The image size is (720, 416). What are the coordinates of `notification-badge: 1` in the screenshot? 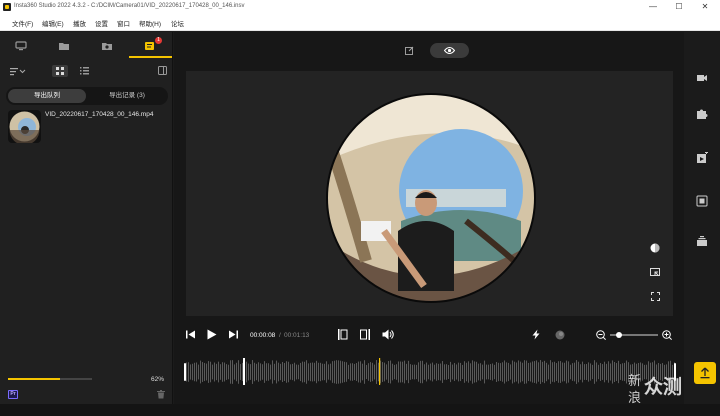 It's located at (158, 40).